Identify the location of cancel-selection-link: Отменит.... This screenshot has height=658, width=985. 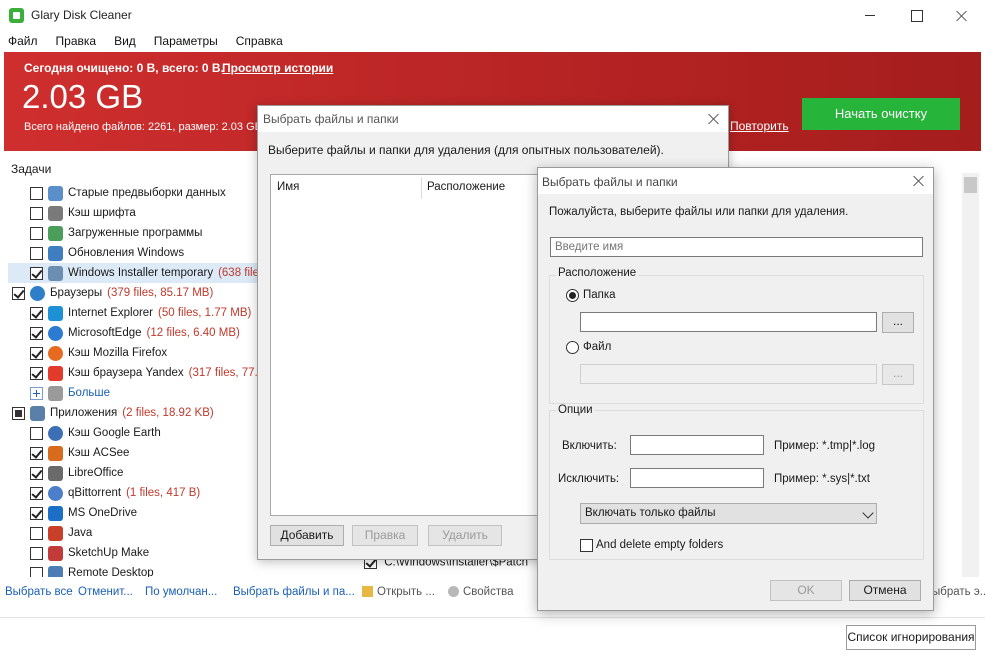
(105, 592).